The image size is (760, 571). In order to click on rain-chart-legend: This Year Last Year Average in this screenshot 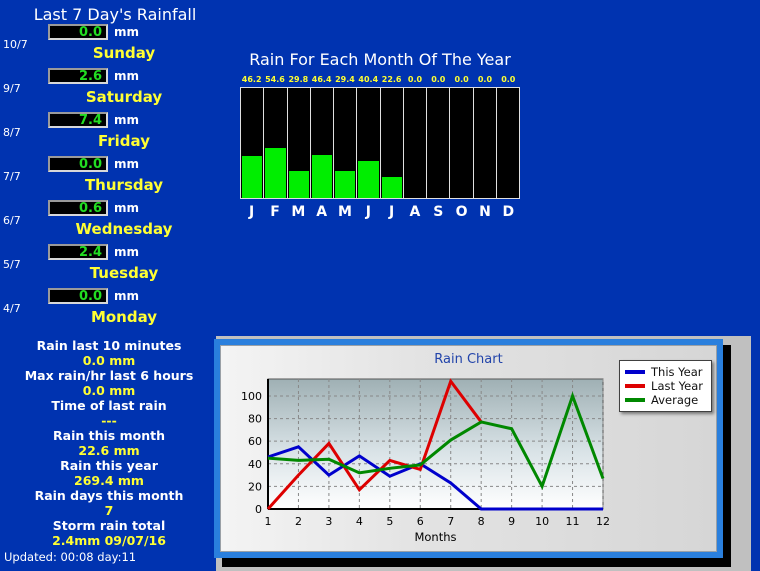, I will do `click(665, 386)`.